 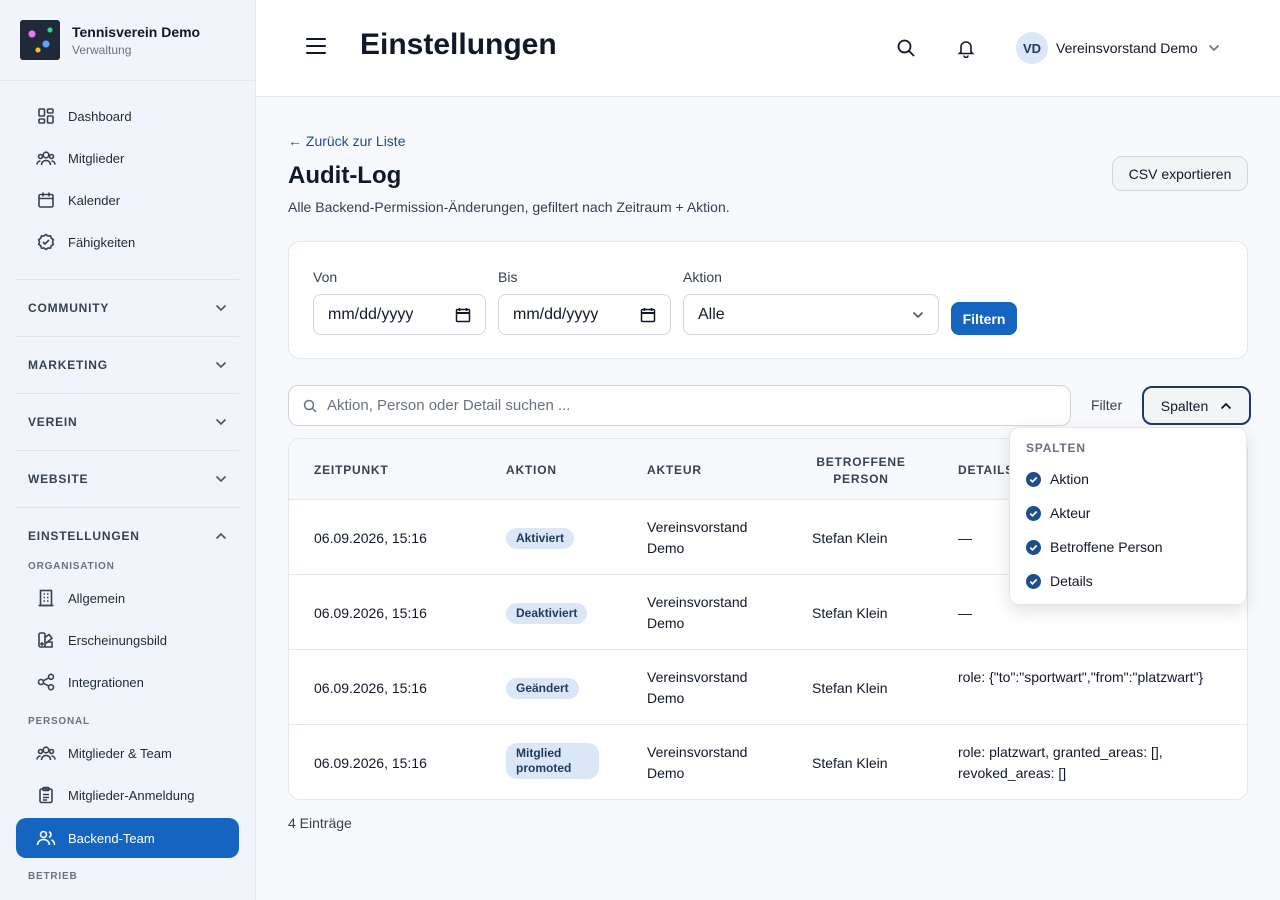 What do you see at coordinates (136, 31) in the screenshot?
I see `brand-title: Tennisverein Demo` at bounding box center [136, 31].